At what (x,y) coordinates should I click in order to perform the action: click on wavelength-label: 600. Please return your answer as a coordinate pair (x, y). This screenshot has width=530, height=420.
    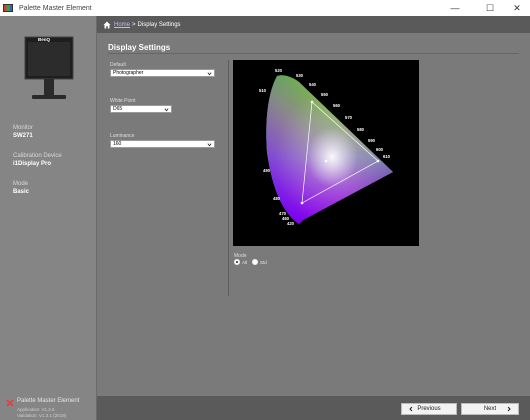
    Looking at the image, I should click on (380, 149).